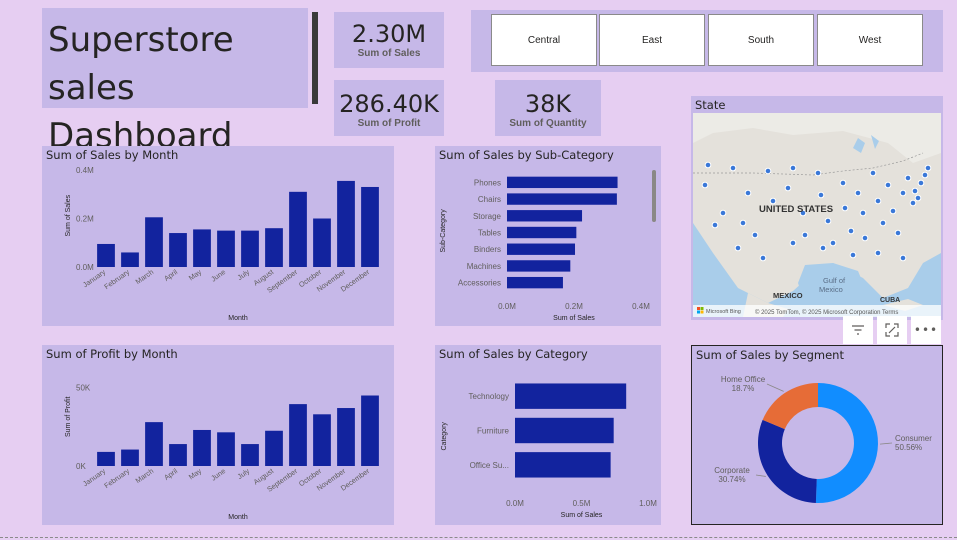  Describe the element at coordinates (710, 105) in the screenshot. I see `visual-title: State` at that location.